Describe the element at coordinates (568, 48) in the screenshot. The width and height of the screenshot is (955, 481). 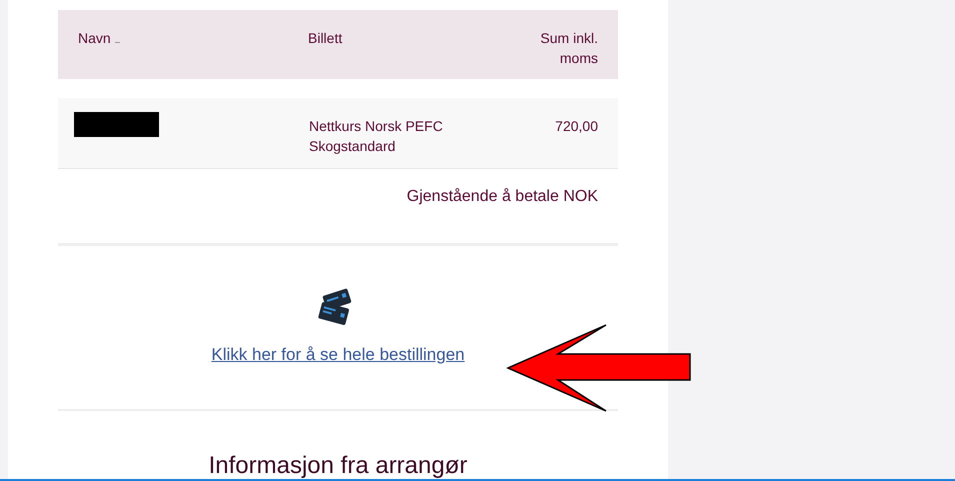
I see `column-header: Sum inkl. moms` at that location.